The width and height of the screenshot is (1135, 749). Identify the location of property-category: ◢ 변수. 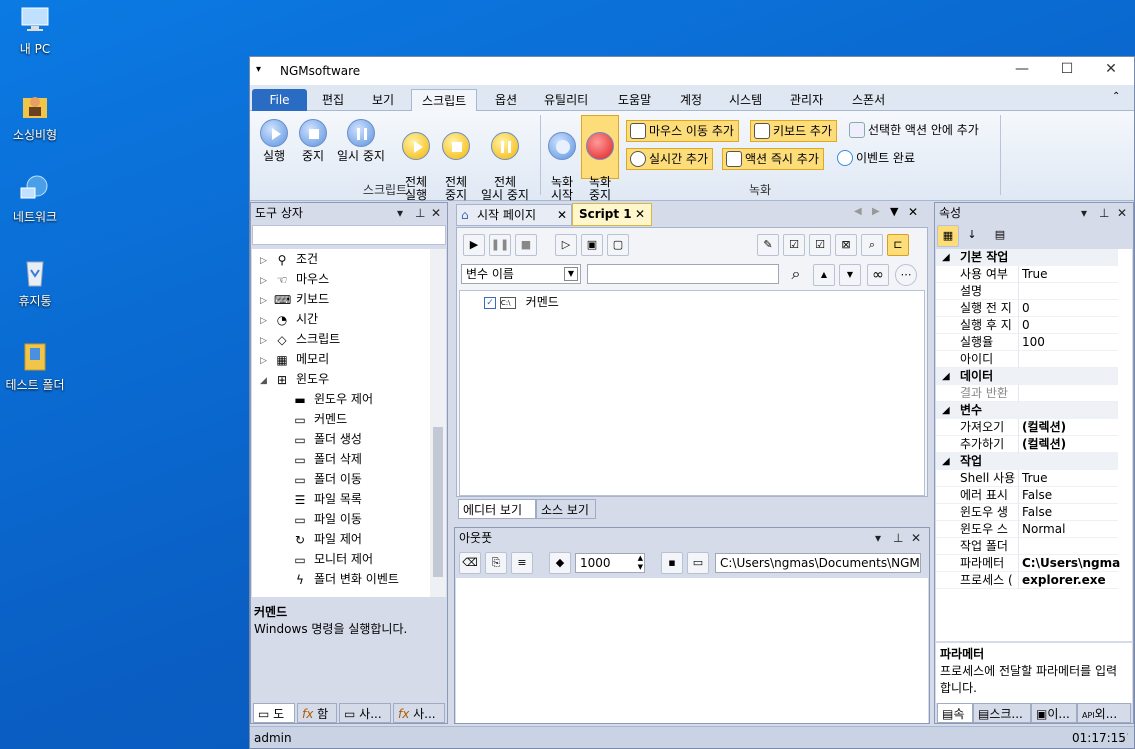
(1027, 410).